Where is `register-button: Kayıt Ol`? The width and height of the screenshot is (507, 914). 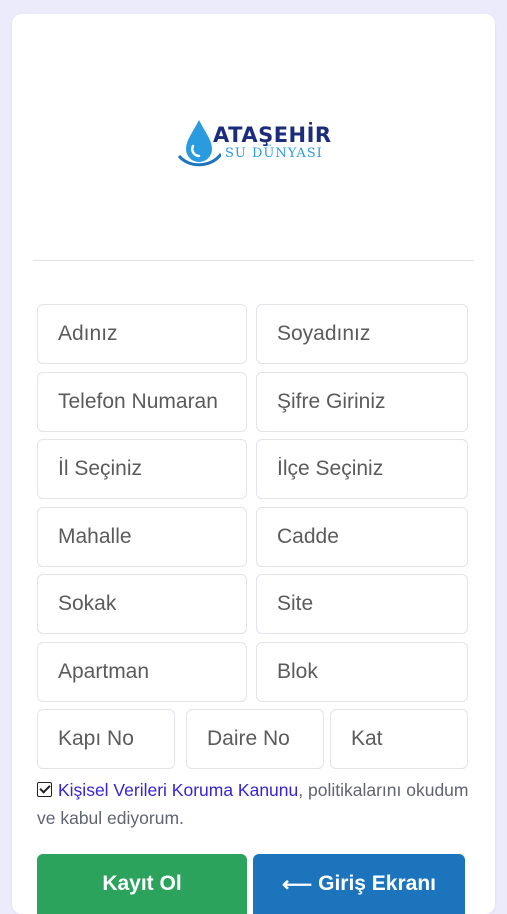
register-button: Kayıt Ol is located at coordinates (142, 884).